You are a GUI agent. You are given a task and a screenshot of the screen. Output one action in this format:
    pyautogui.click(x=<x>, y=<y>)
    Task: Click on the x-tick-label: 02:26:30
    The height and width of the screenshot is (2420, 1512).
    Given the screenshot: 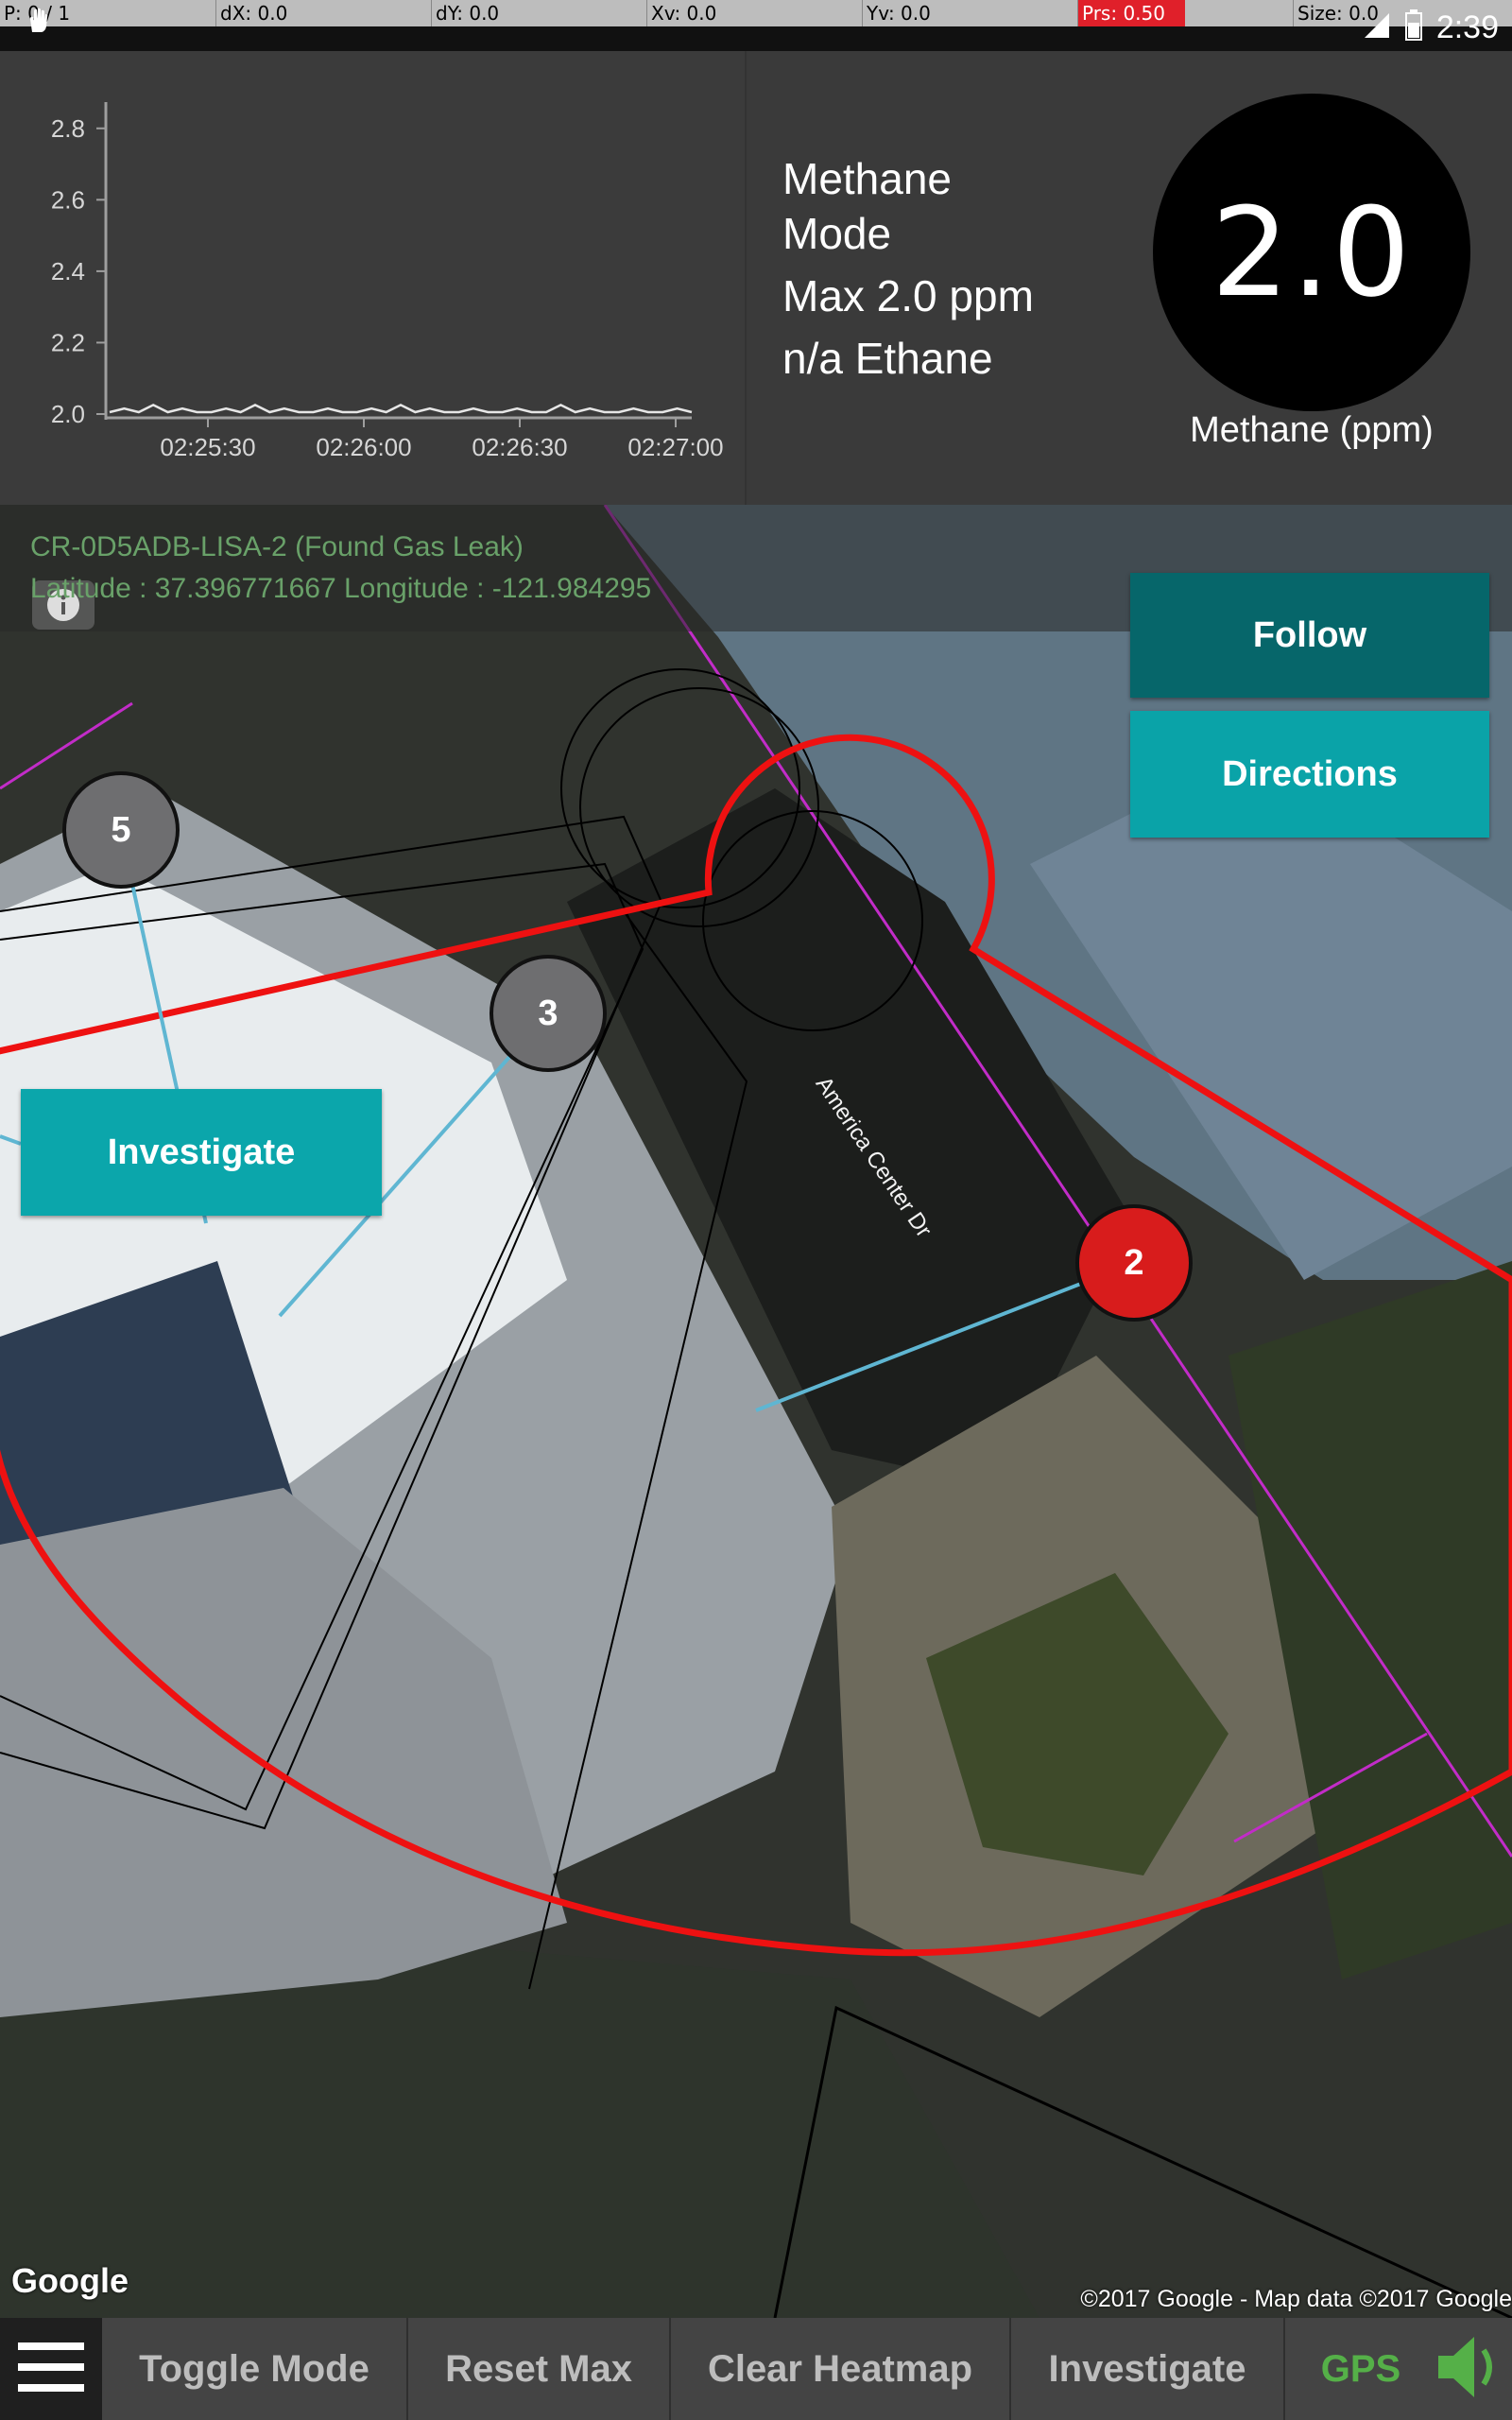 What is the action you would take?
    pyautogui.click(x=519, y=447)
    